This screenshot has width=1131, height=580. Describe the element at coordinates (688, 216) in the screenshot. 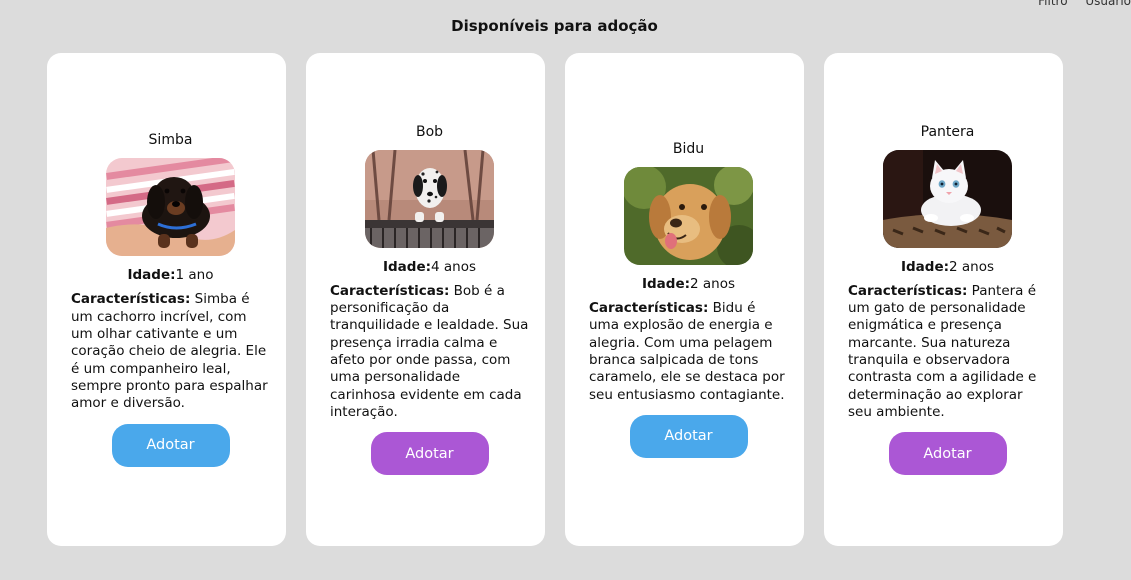

I see `labrador-photo` at that location.